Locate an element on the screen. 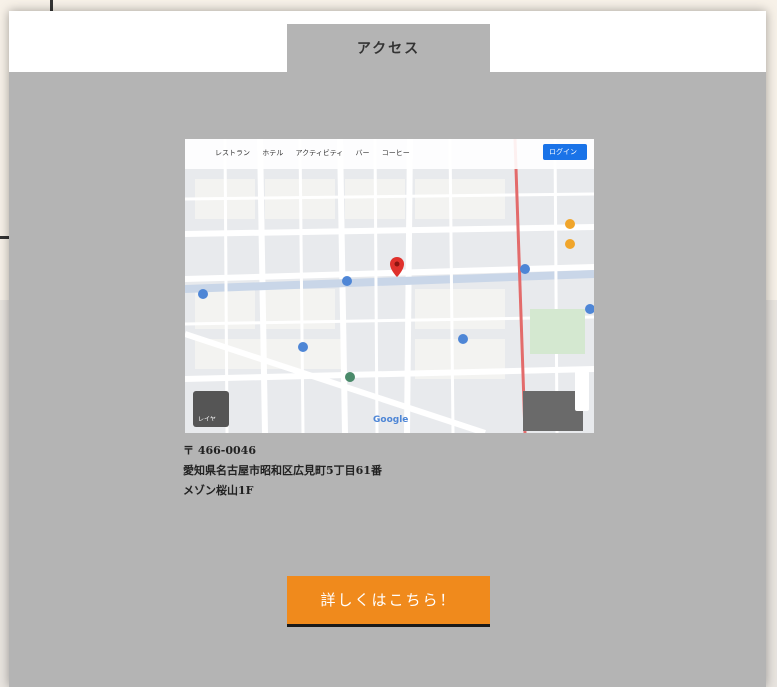  tab-access: アクセス is located at coordinates (388, 48).